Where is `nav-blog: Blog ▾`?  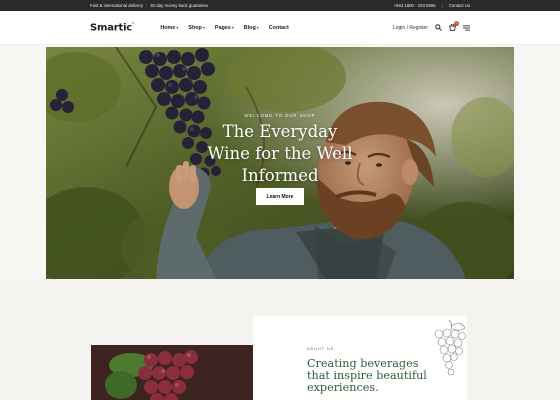 nav-blog: Blog ▾ is located at coordinates (251, 28).